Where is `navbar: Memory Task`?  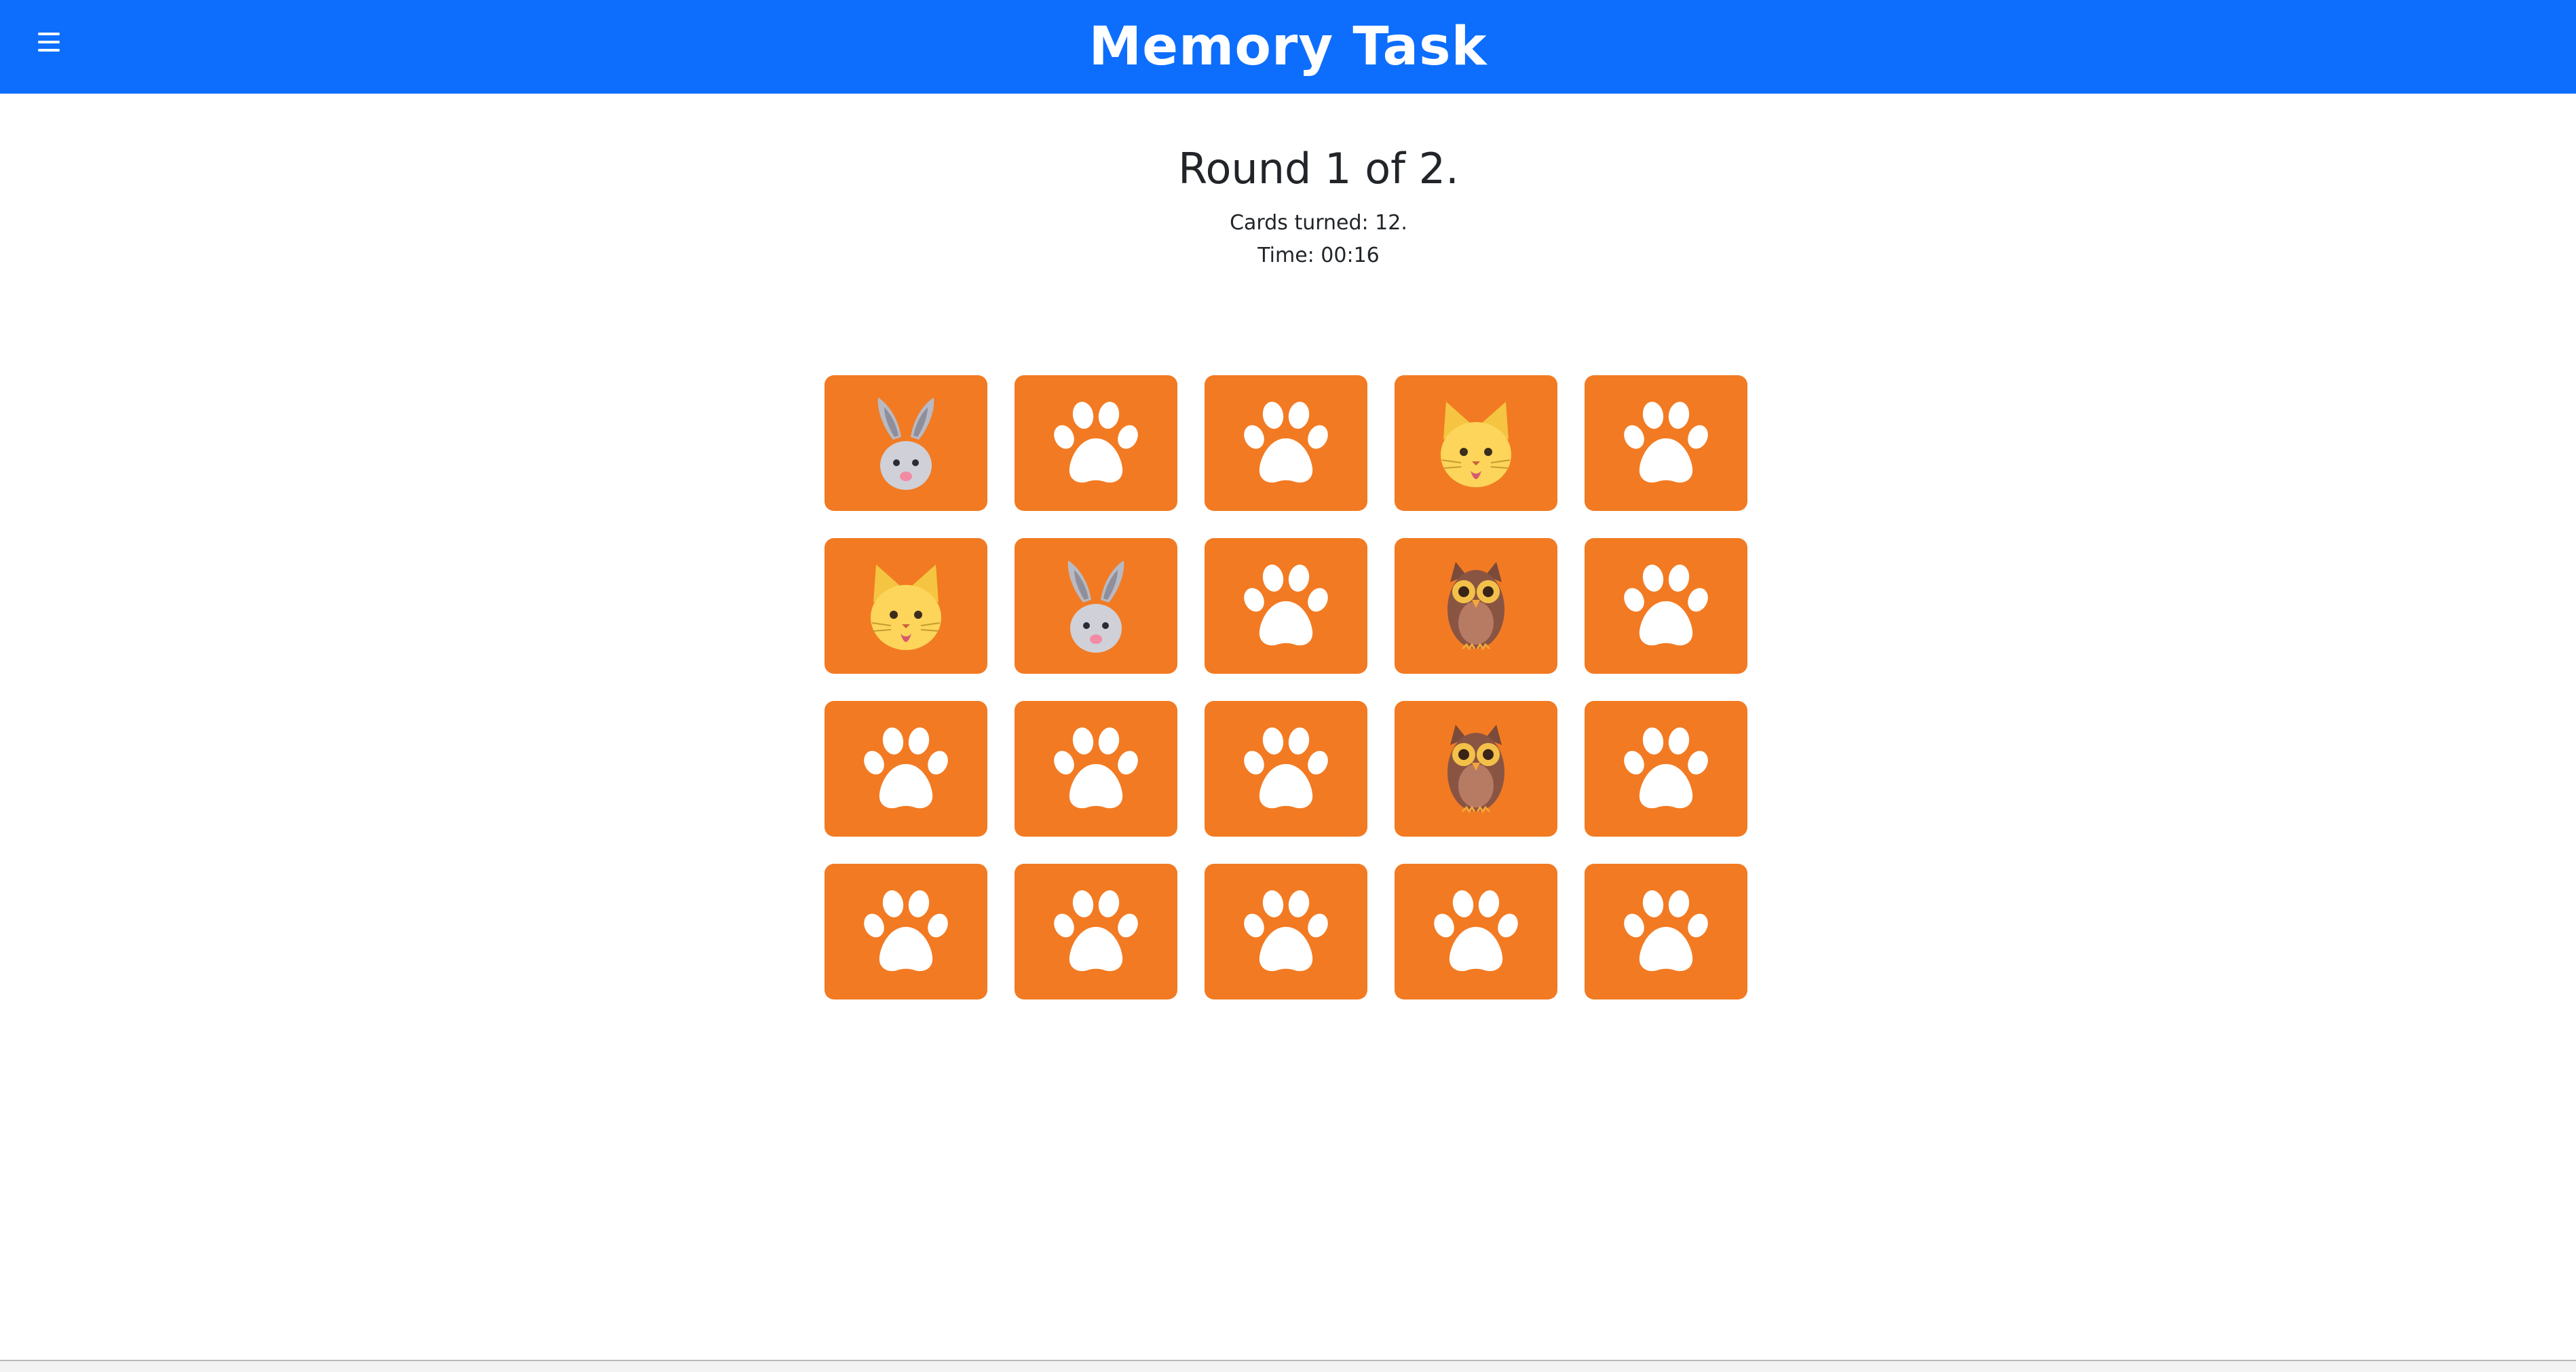 navbar: Memory Task is located at coordinates (1288, 47).